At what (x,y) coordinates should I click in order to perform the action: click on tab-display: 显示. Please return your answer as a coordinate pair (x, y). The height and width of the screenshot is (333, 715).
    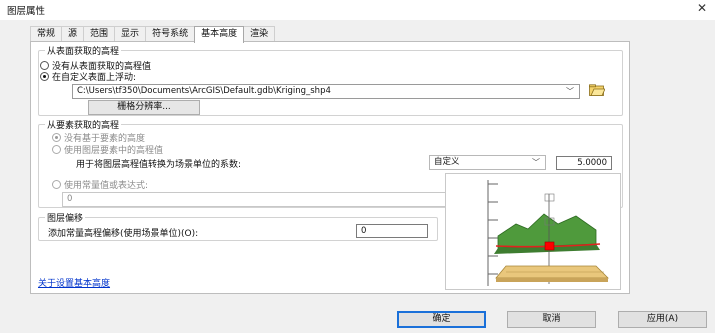
    Looking at the image, I should click on (130, 34).